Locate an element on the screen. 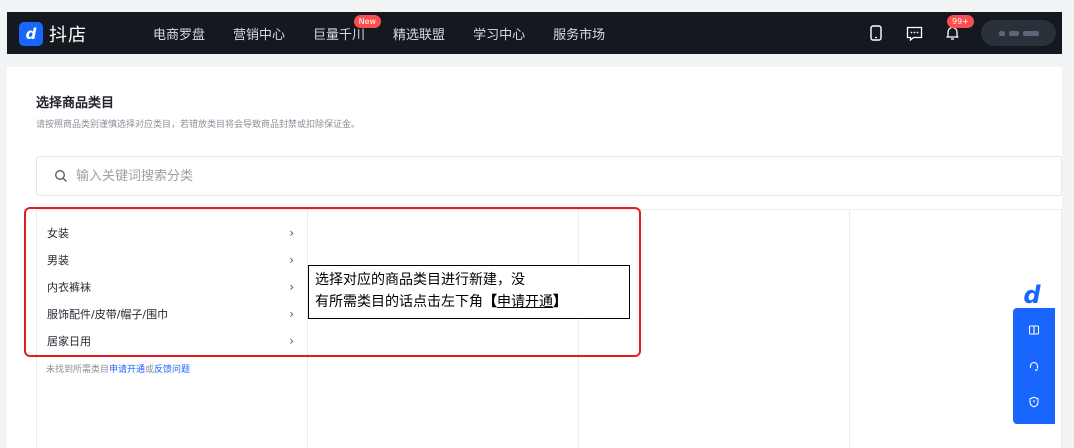 The image size is (1074, 448). nav-item-qianchuan: 巨量千川 New is located at coordinates (347, 28).